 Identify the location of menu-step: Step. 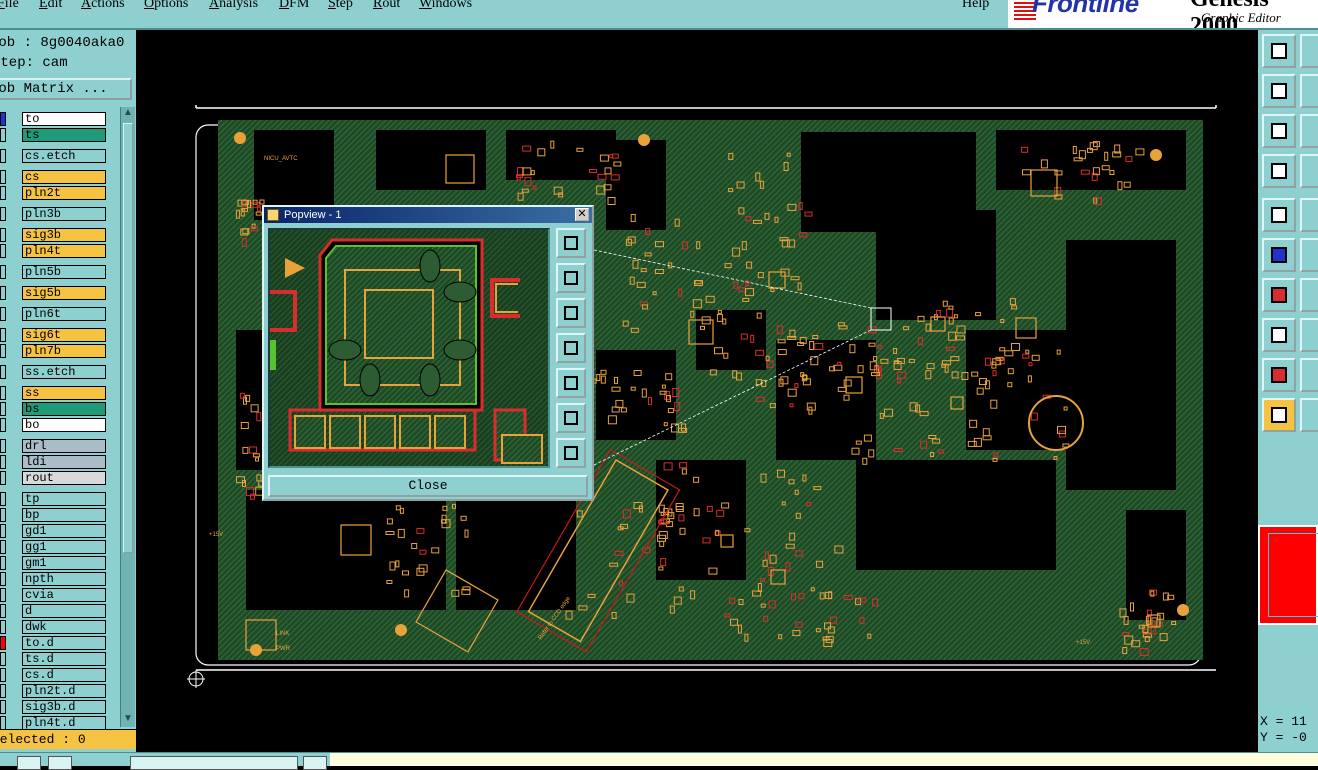
(340, 6).